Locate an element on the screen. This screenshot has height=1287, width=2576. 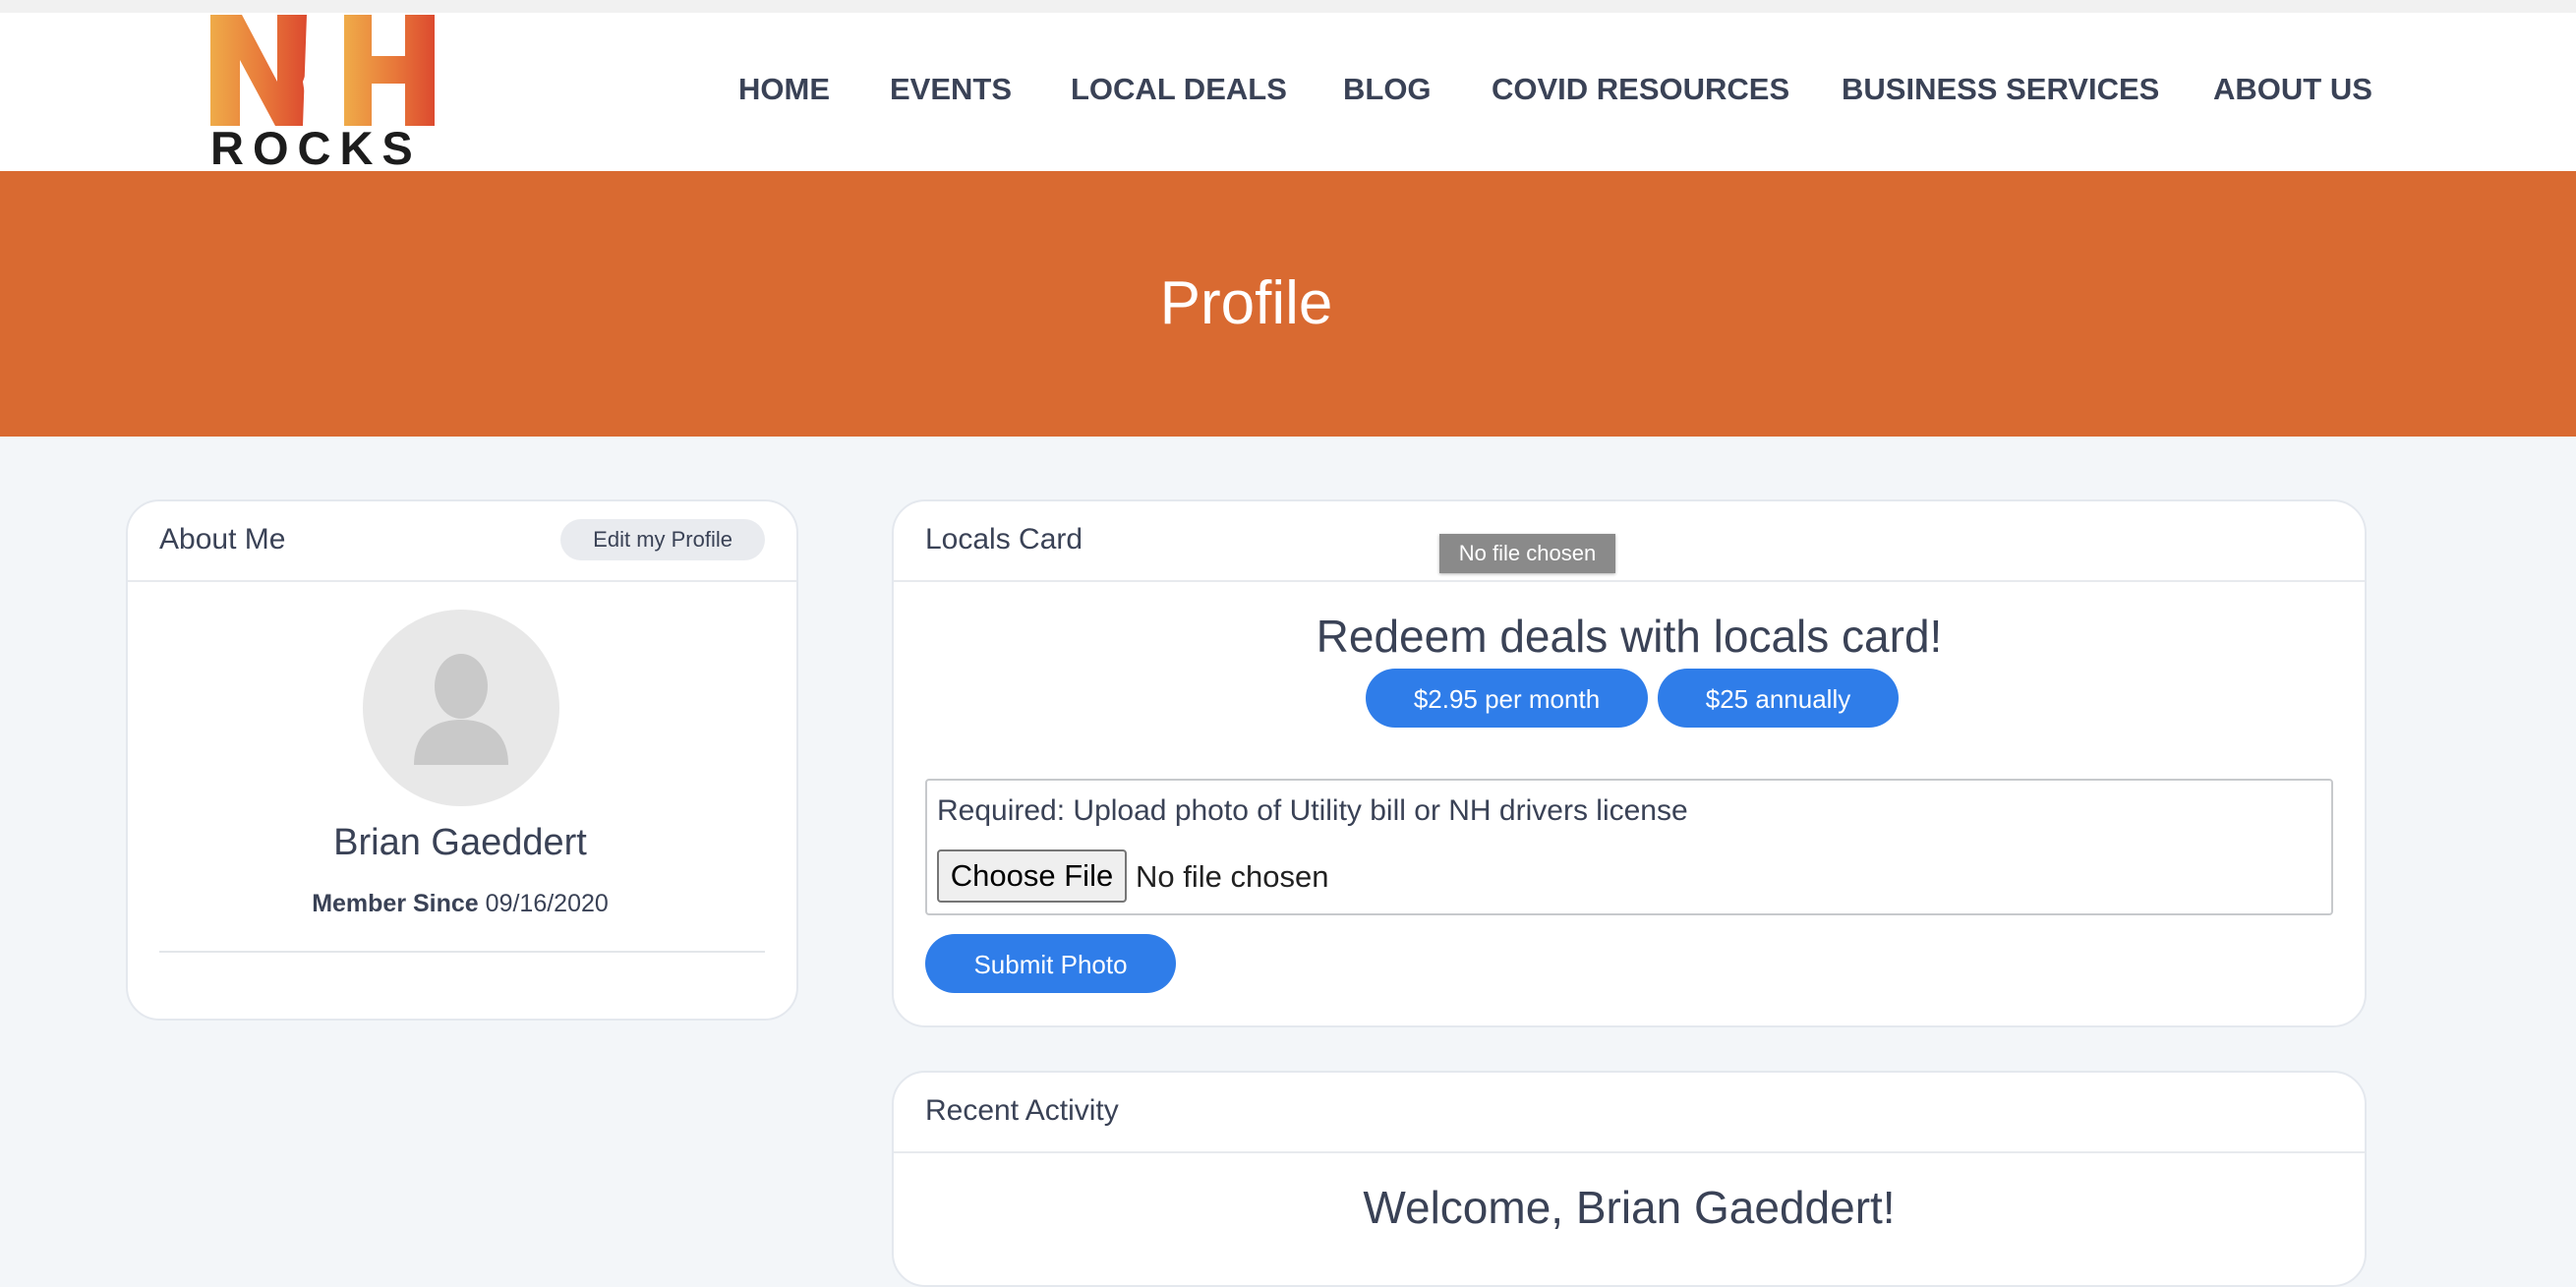
nav-blog: BLOG is located at coordinates (1387, 89).